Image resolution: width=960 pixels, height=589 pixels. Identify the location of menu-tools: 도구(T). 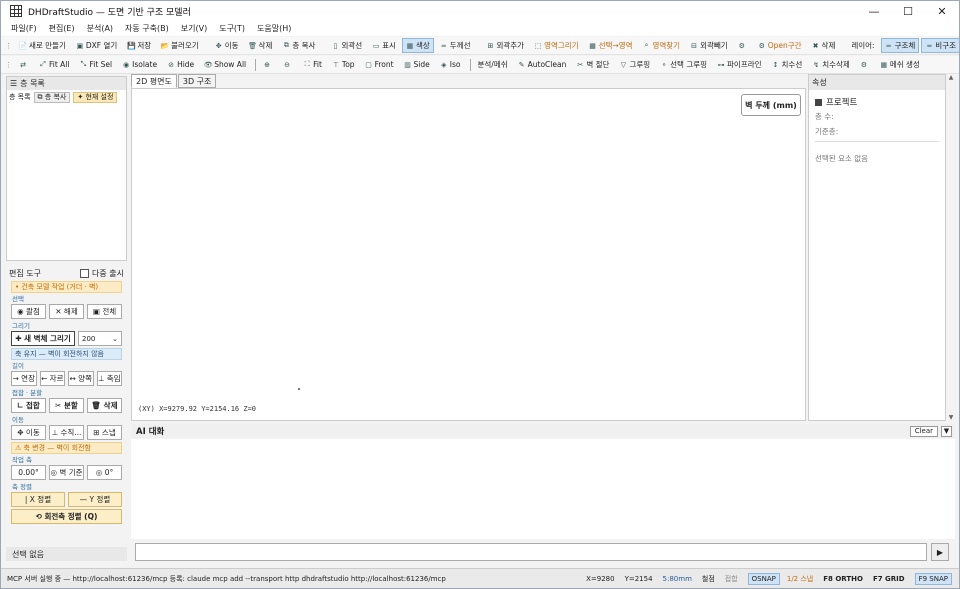
(232, 28).